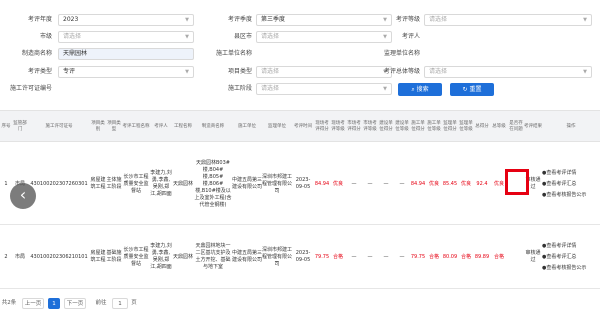 The width and height of the screenshot is (600, 316). I want to click on cell-s4: 79.75, so click(418, 256).